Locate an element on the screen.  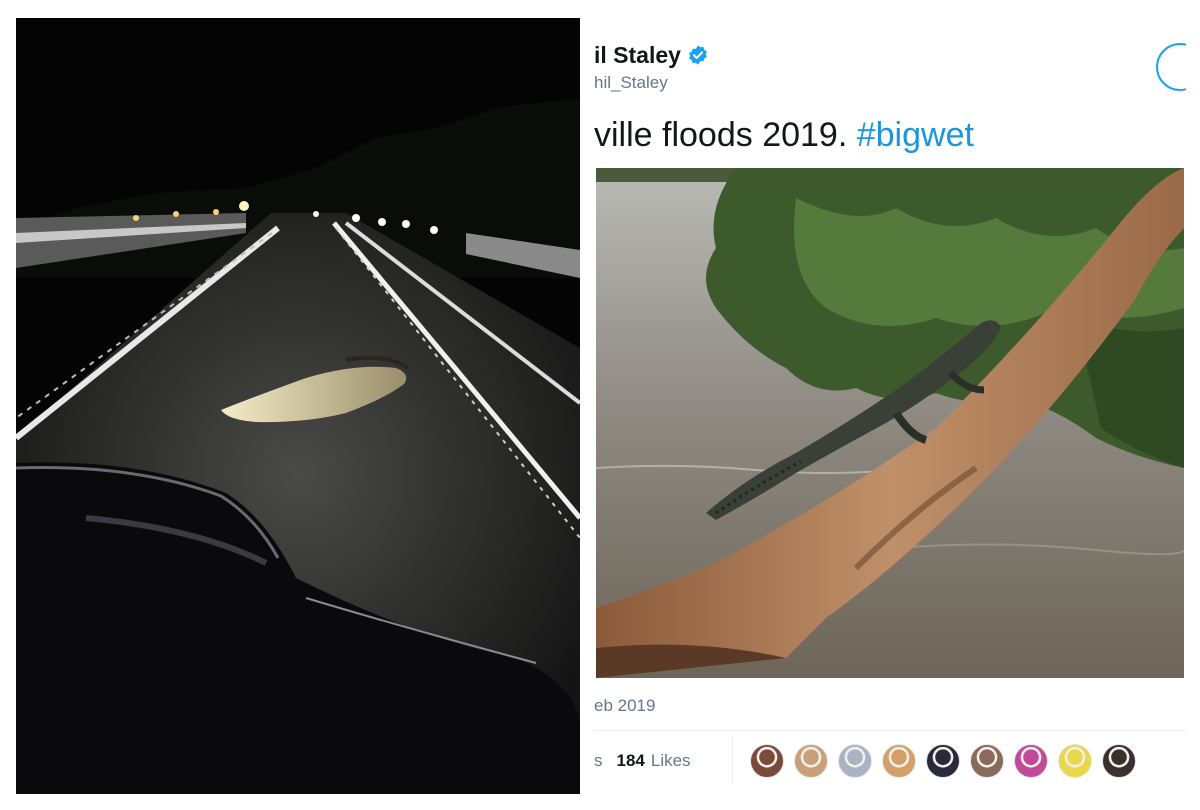
tweet-text: ville floods 2019. #bigwet is located at coordinates (784, 135).